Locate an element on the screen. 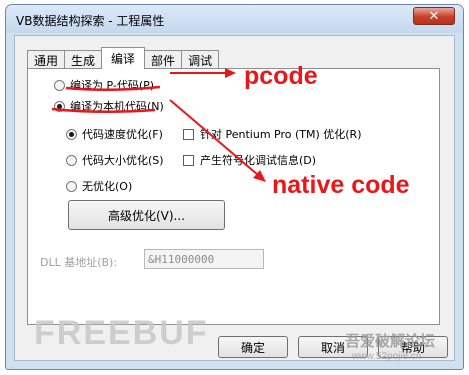 The image size is (469, 375). tab-label: 编译 is located at coordinates (123, 59).